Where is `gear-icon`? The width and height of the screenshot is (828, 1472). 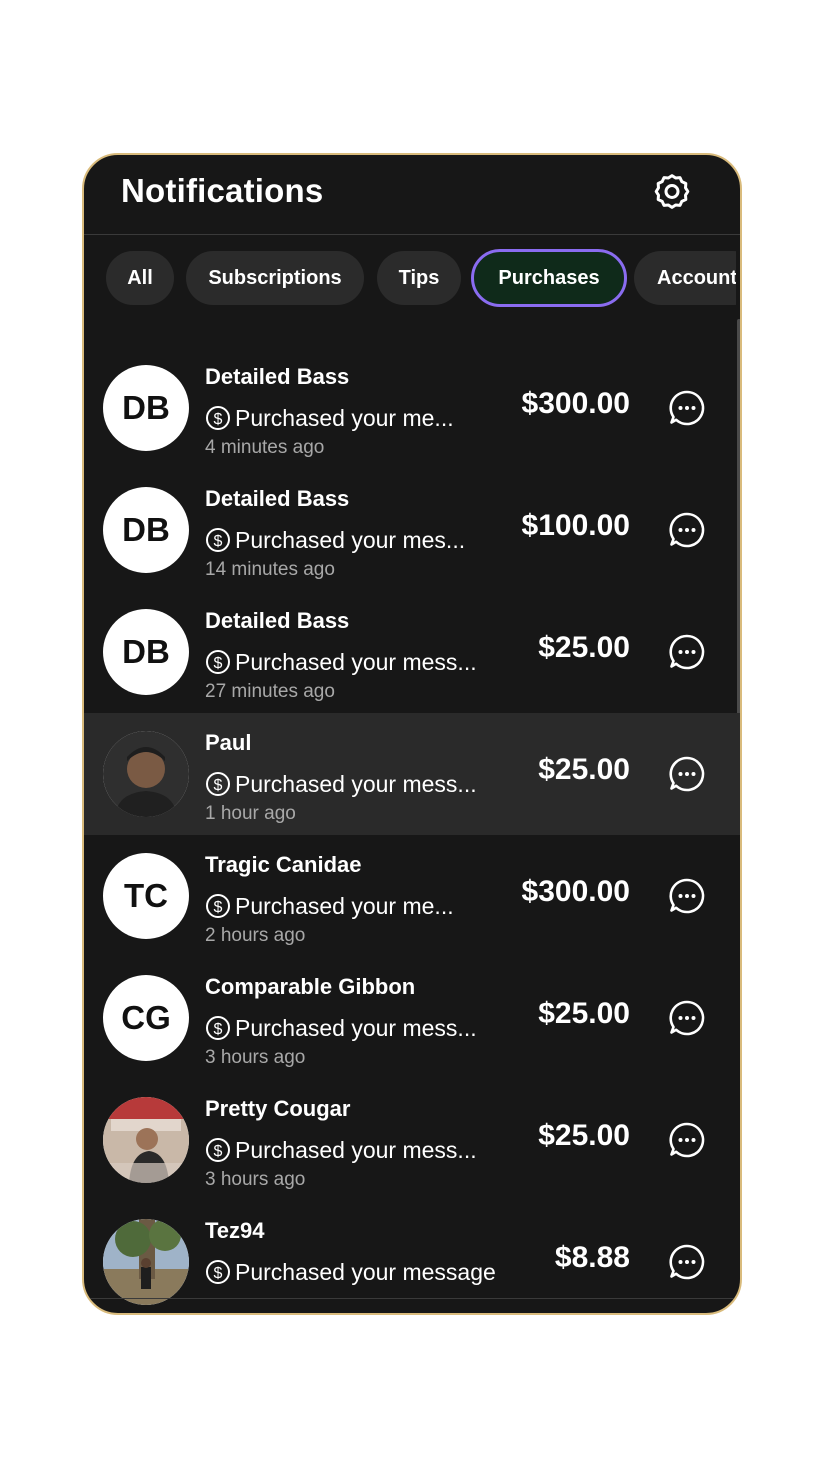 gear-icon is located at coordinates (672, 192).